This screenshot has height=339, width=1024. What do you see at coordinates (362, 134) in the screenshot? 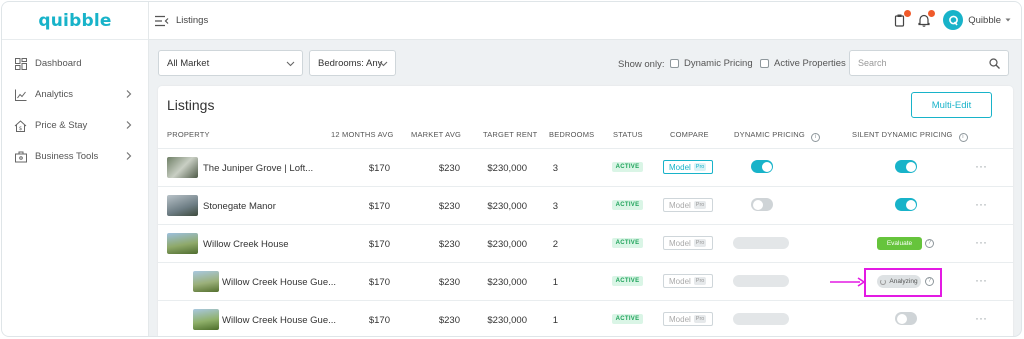
I see `column-header-12-months-avg: 12 MONTHS AVG` at bounding box center [362, 134].